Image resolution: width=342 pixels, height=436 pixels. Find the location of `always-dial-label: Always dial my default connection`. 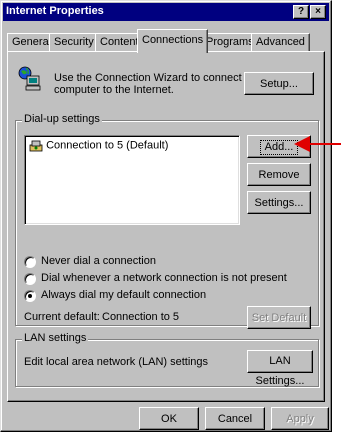

always-dial-label: Always dial my default connection is located at coordinates (124, 295).